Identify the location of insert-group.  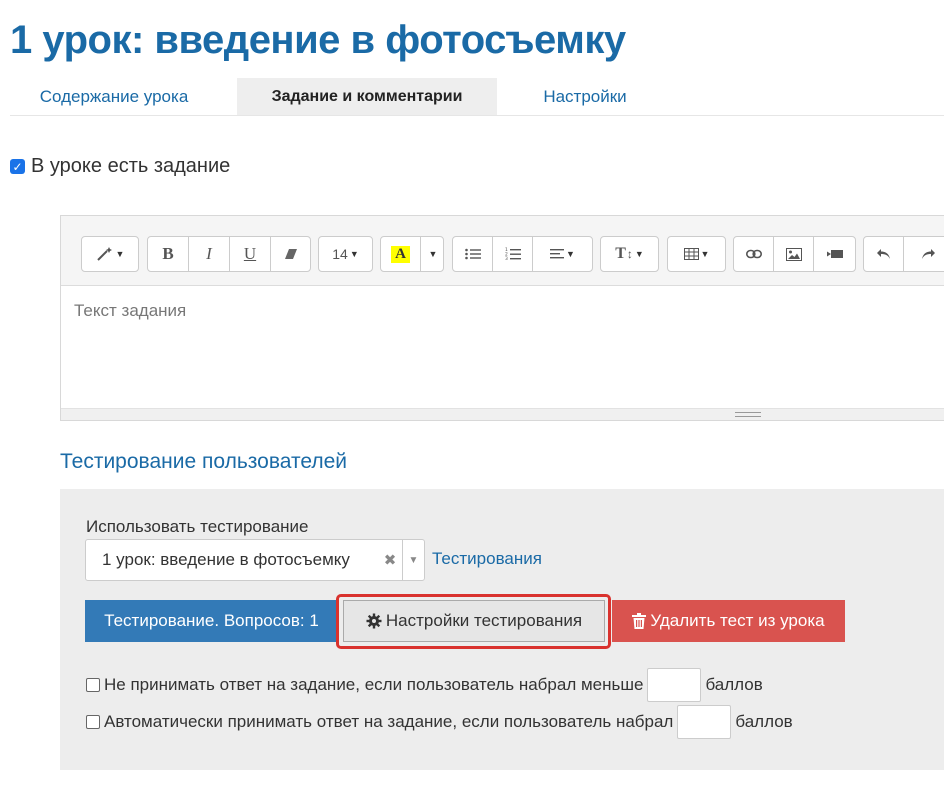
(794, 254).